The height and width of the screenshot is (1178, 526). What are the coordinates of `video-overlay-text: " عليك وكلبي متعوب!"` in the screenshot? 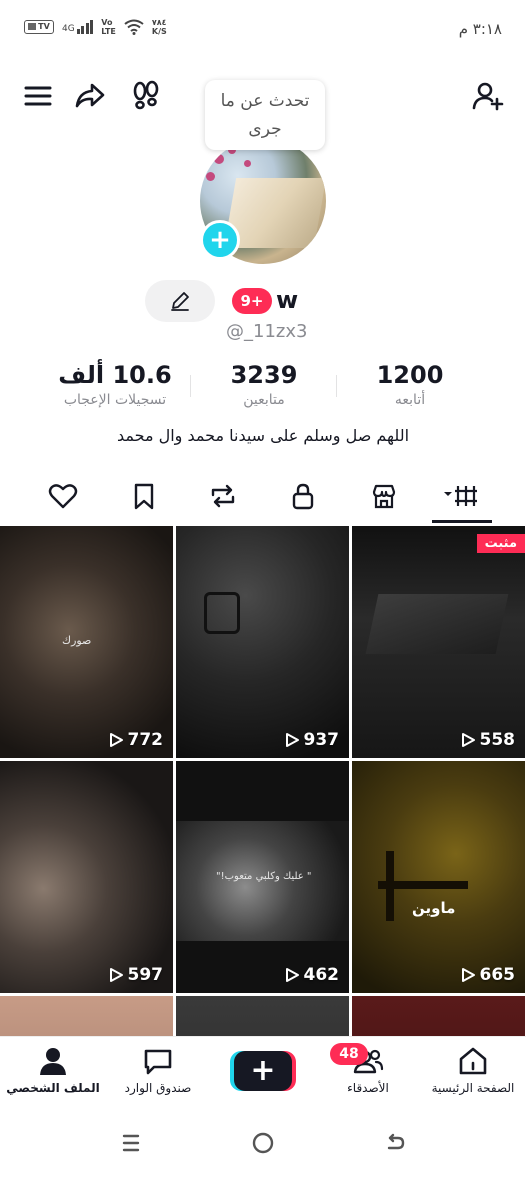 It's located at (264, 876).